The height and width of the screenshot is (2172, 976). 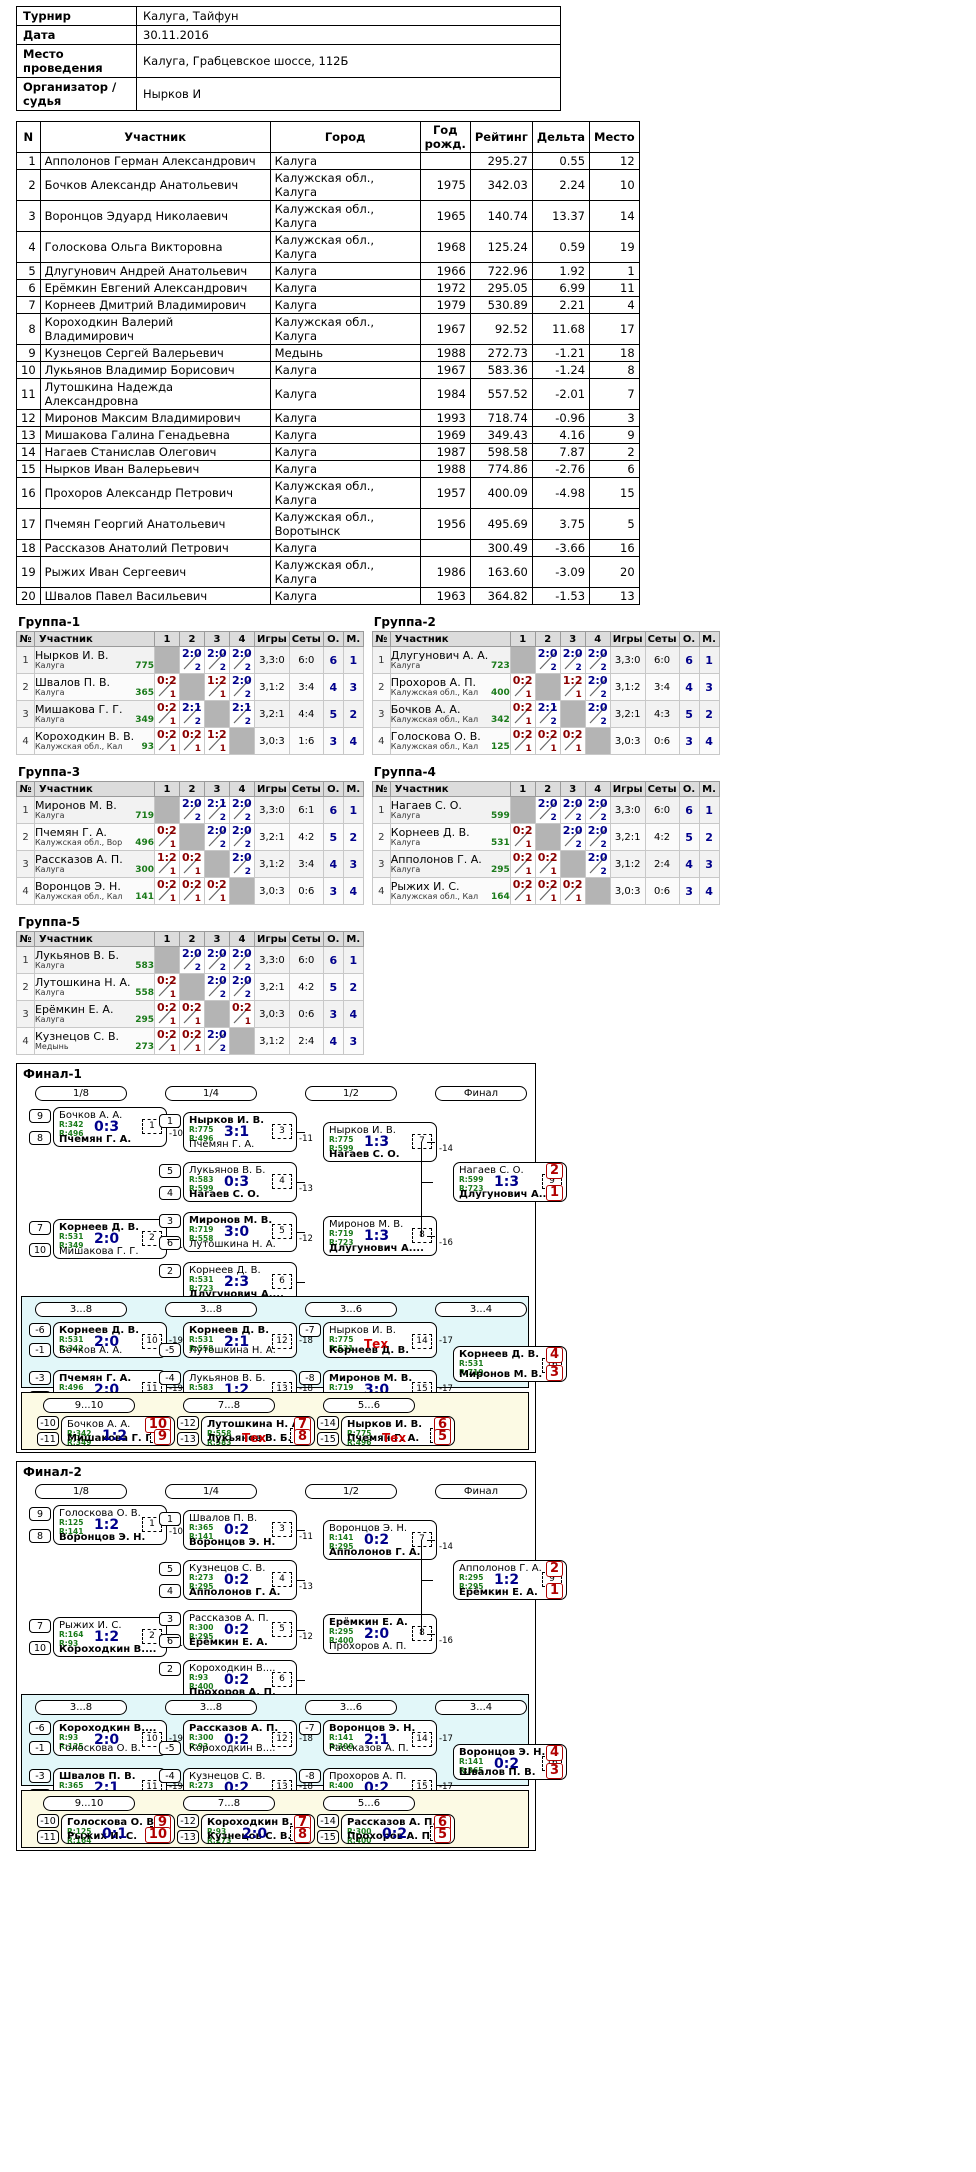 I want to click on bracket-match-box: Нырков И. В. R:775 R:531 Корнеев Д. В. Тех 14, so click(x=380, y=1340).